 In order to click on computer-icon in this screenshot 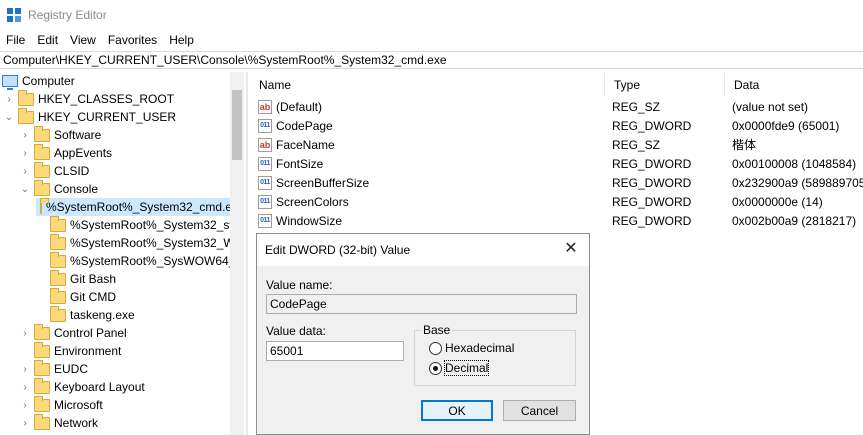, I will do `click(10, 82)`.